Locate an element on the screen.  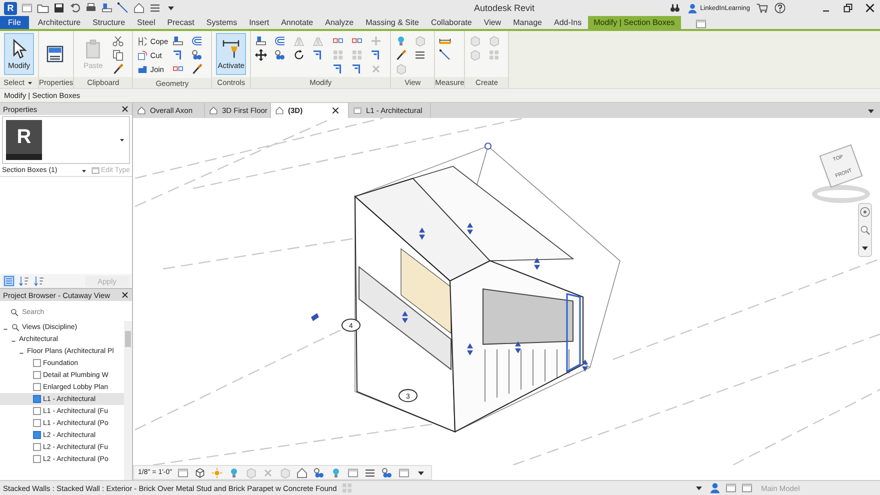
undo-icon is located at coordinates (75, 8).